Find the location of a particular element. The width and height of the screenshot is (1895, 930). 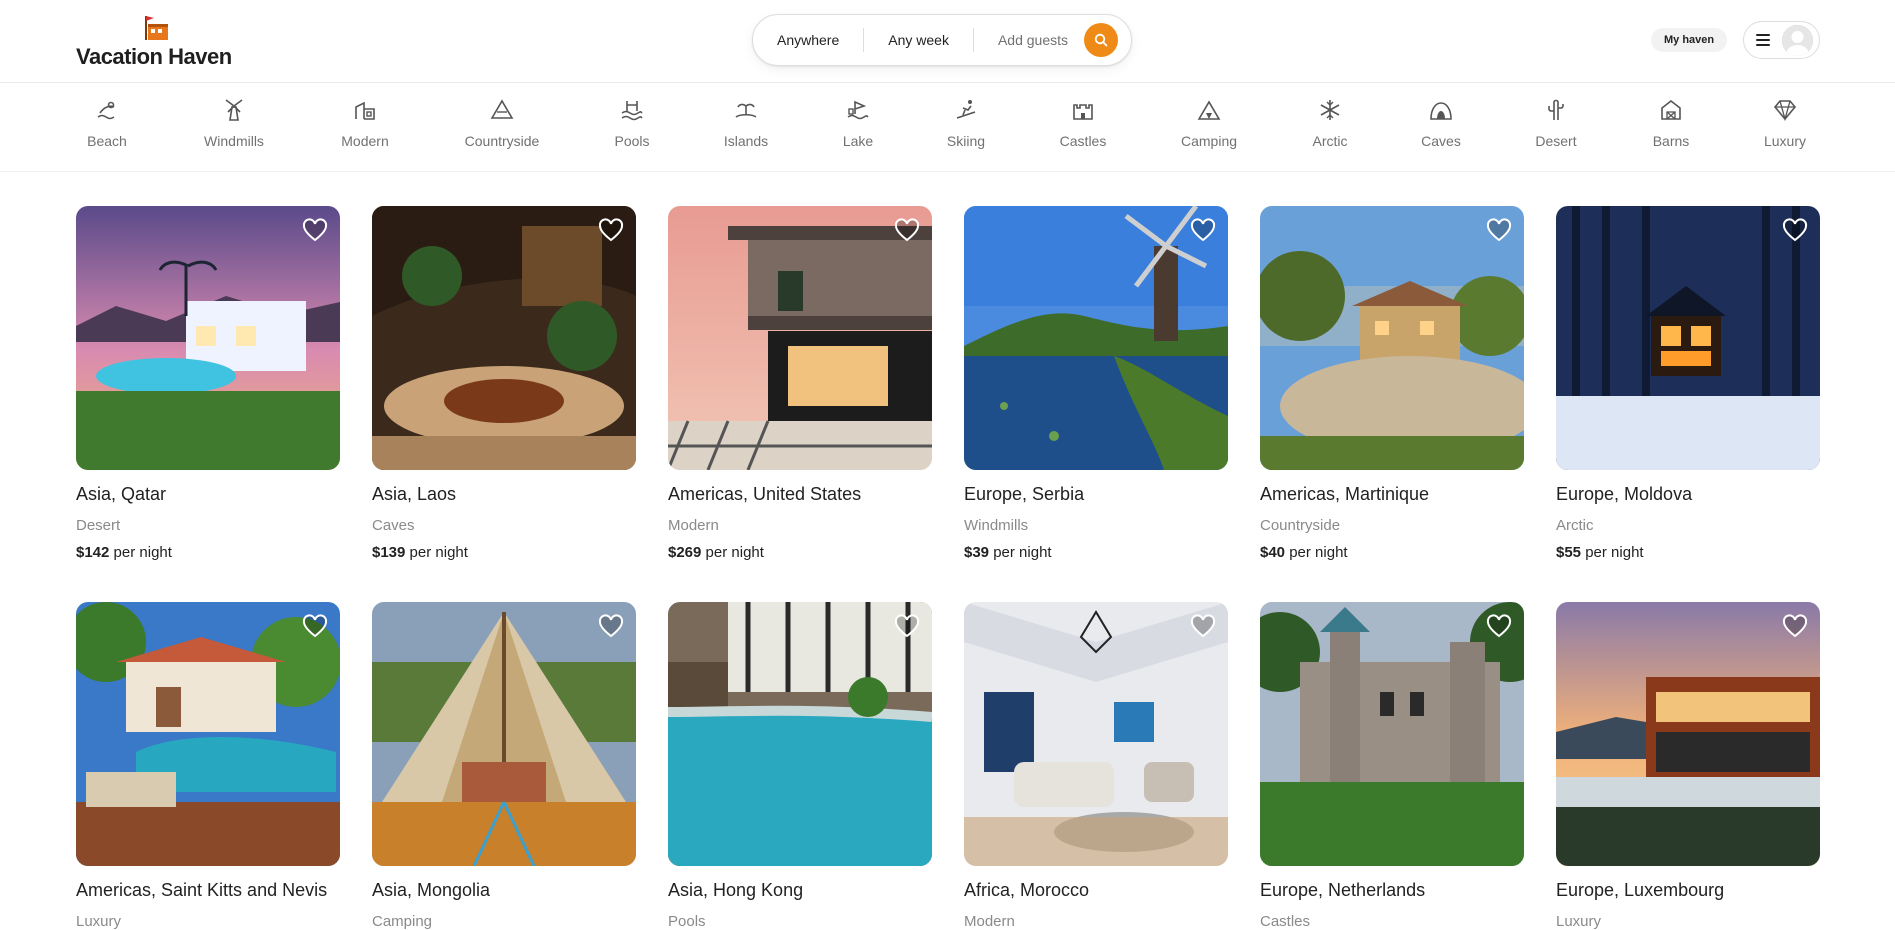

search-bar: Anywhere Any week Add guests is located at coordinates (942, 40).